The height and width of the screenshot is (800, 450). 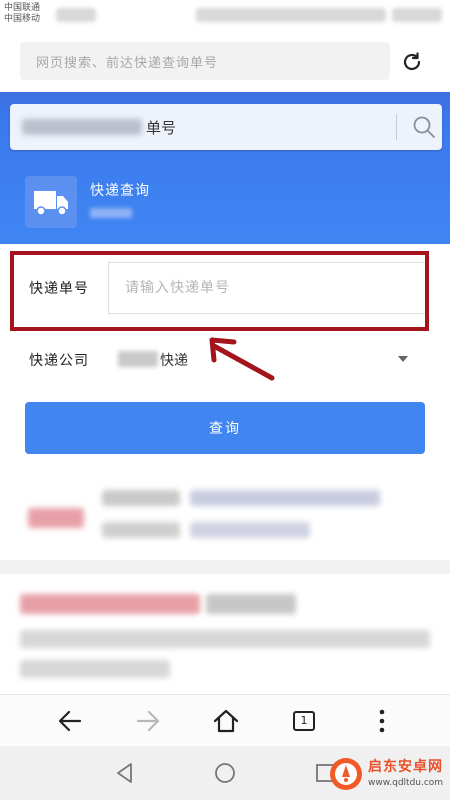 I want to click on card-search-divider, so click(x=396, y=127).